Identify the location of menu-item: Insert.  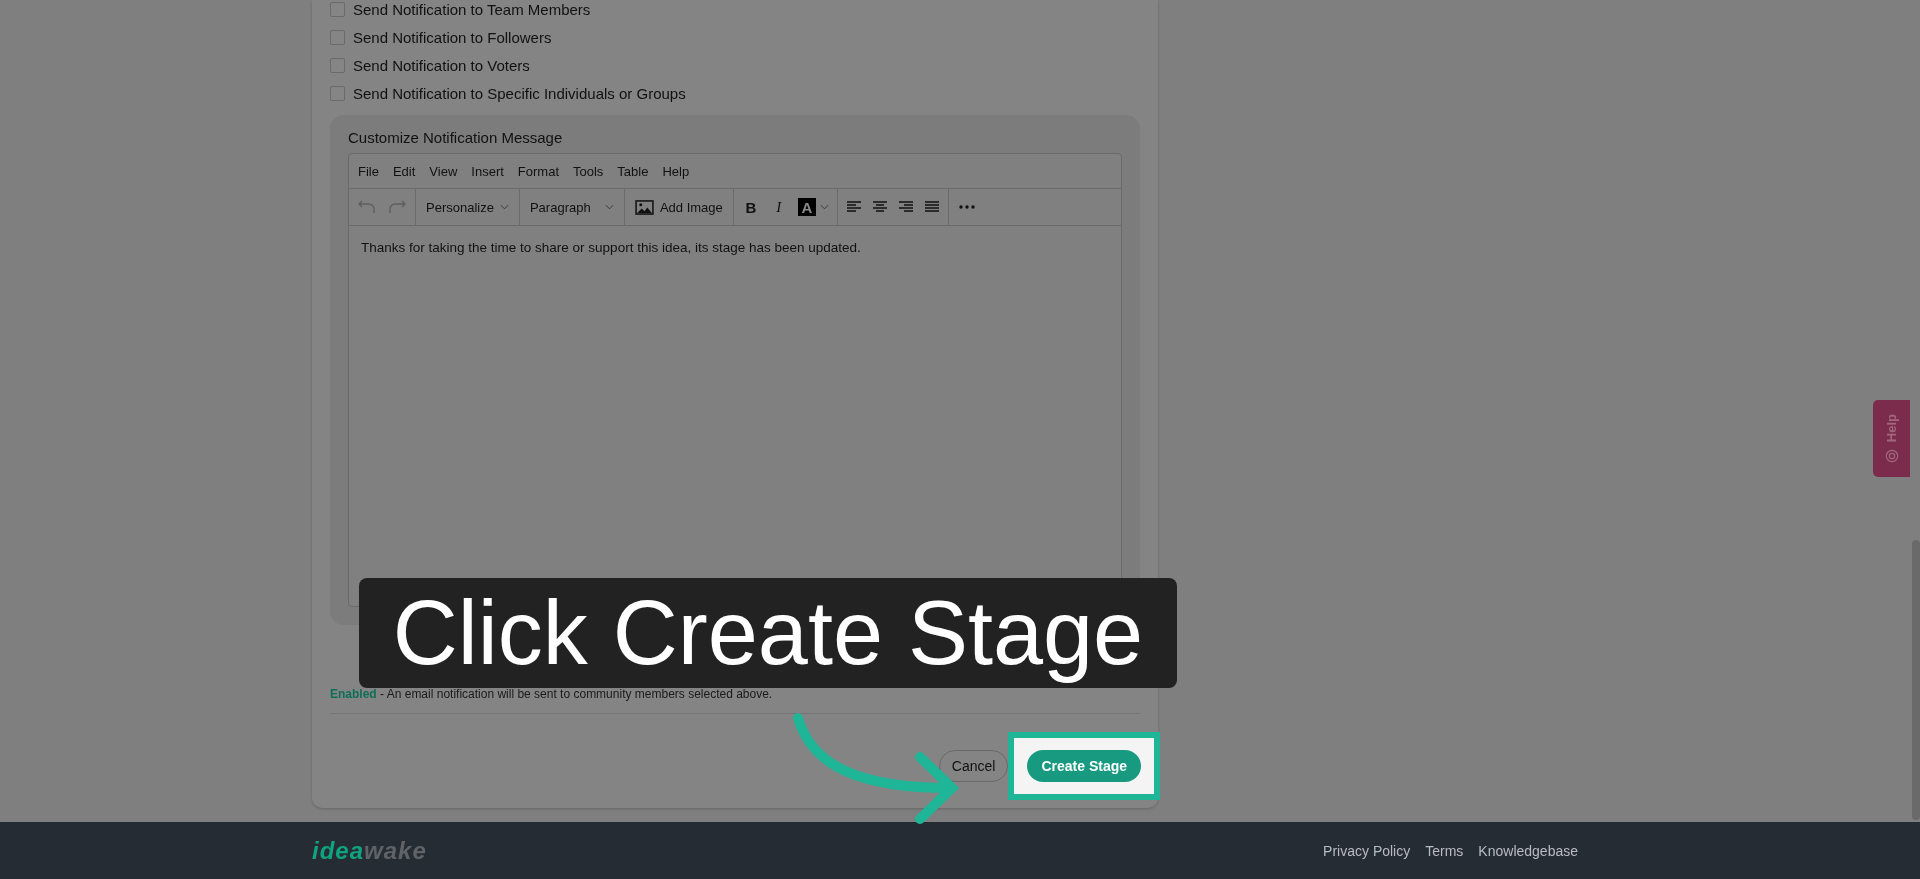
(487, 171).